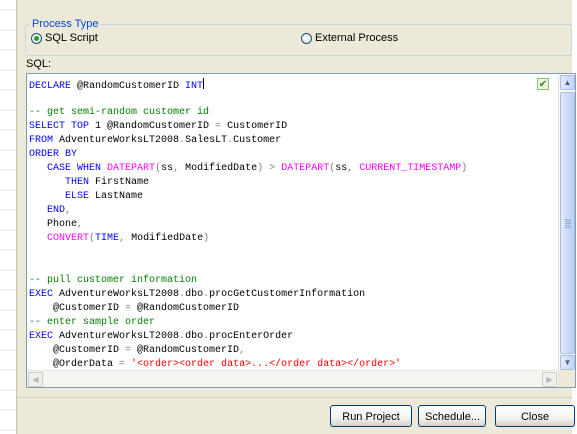 Image resolution: width=577 pixels, height=434 pixels. What do you see at coordinates (251, 336) in the screenshot?
I see `code-token: procEnterOrder` at bounding box center [251, 336].